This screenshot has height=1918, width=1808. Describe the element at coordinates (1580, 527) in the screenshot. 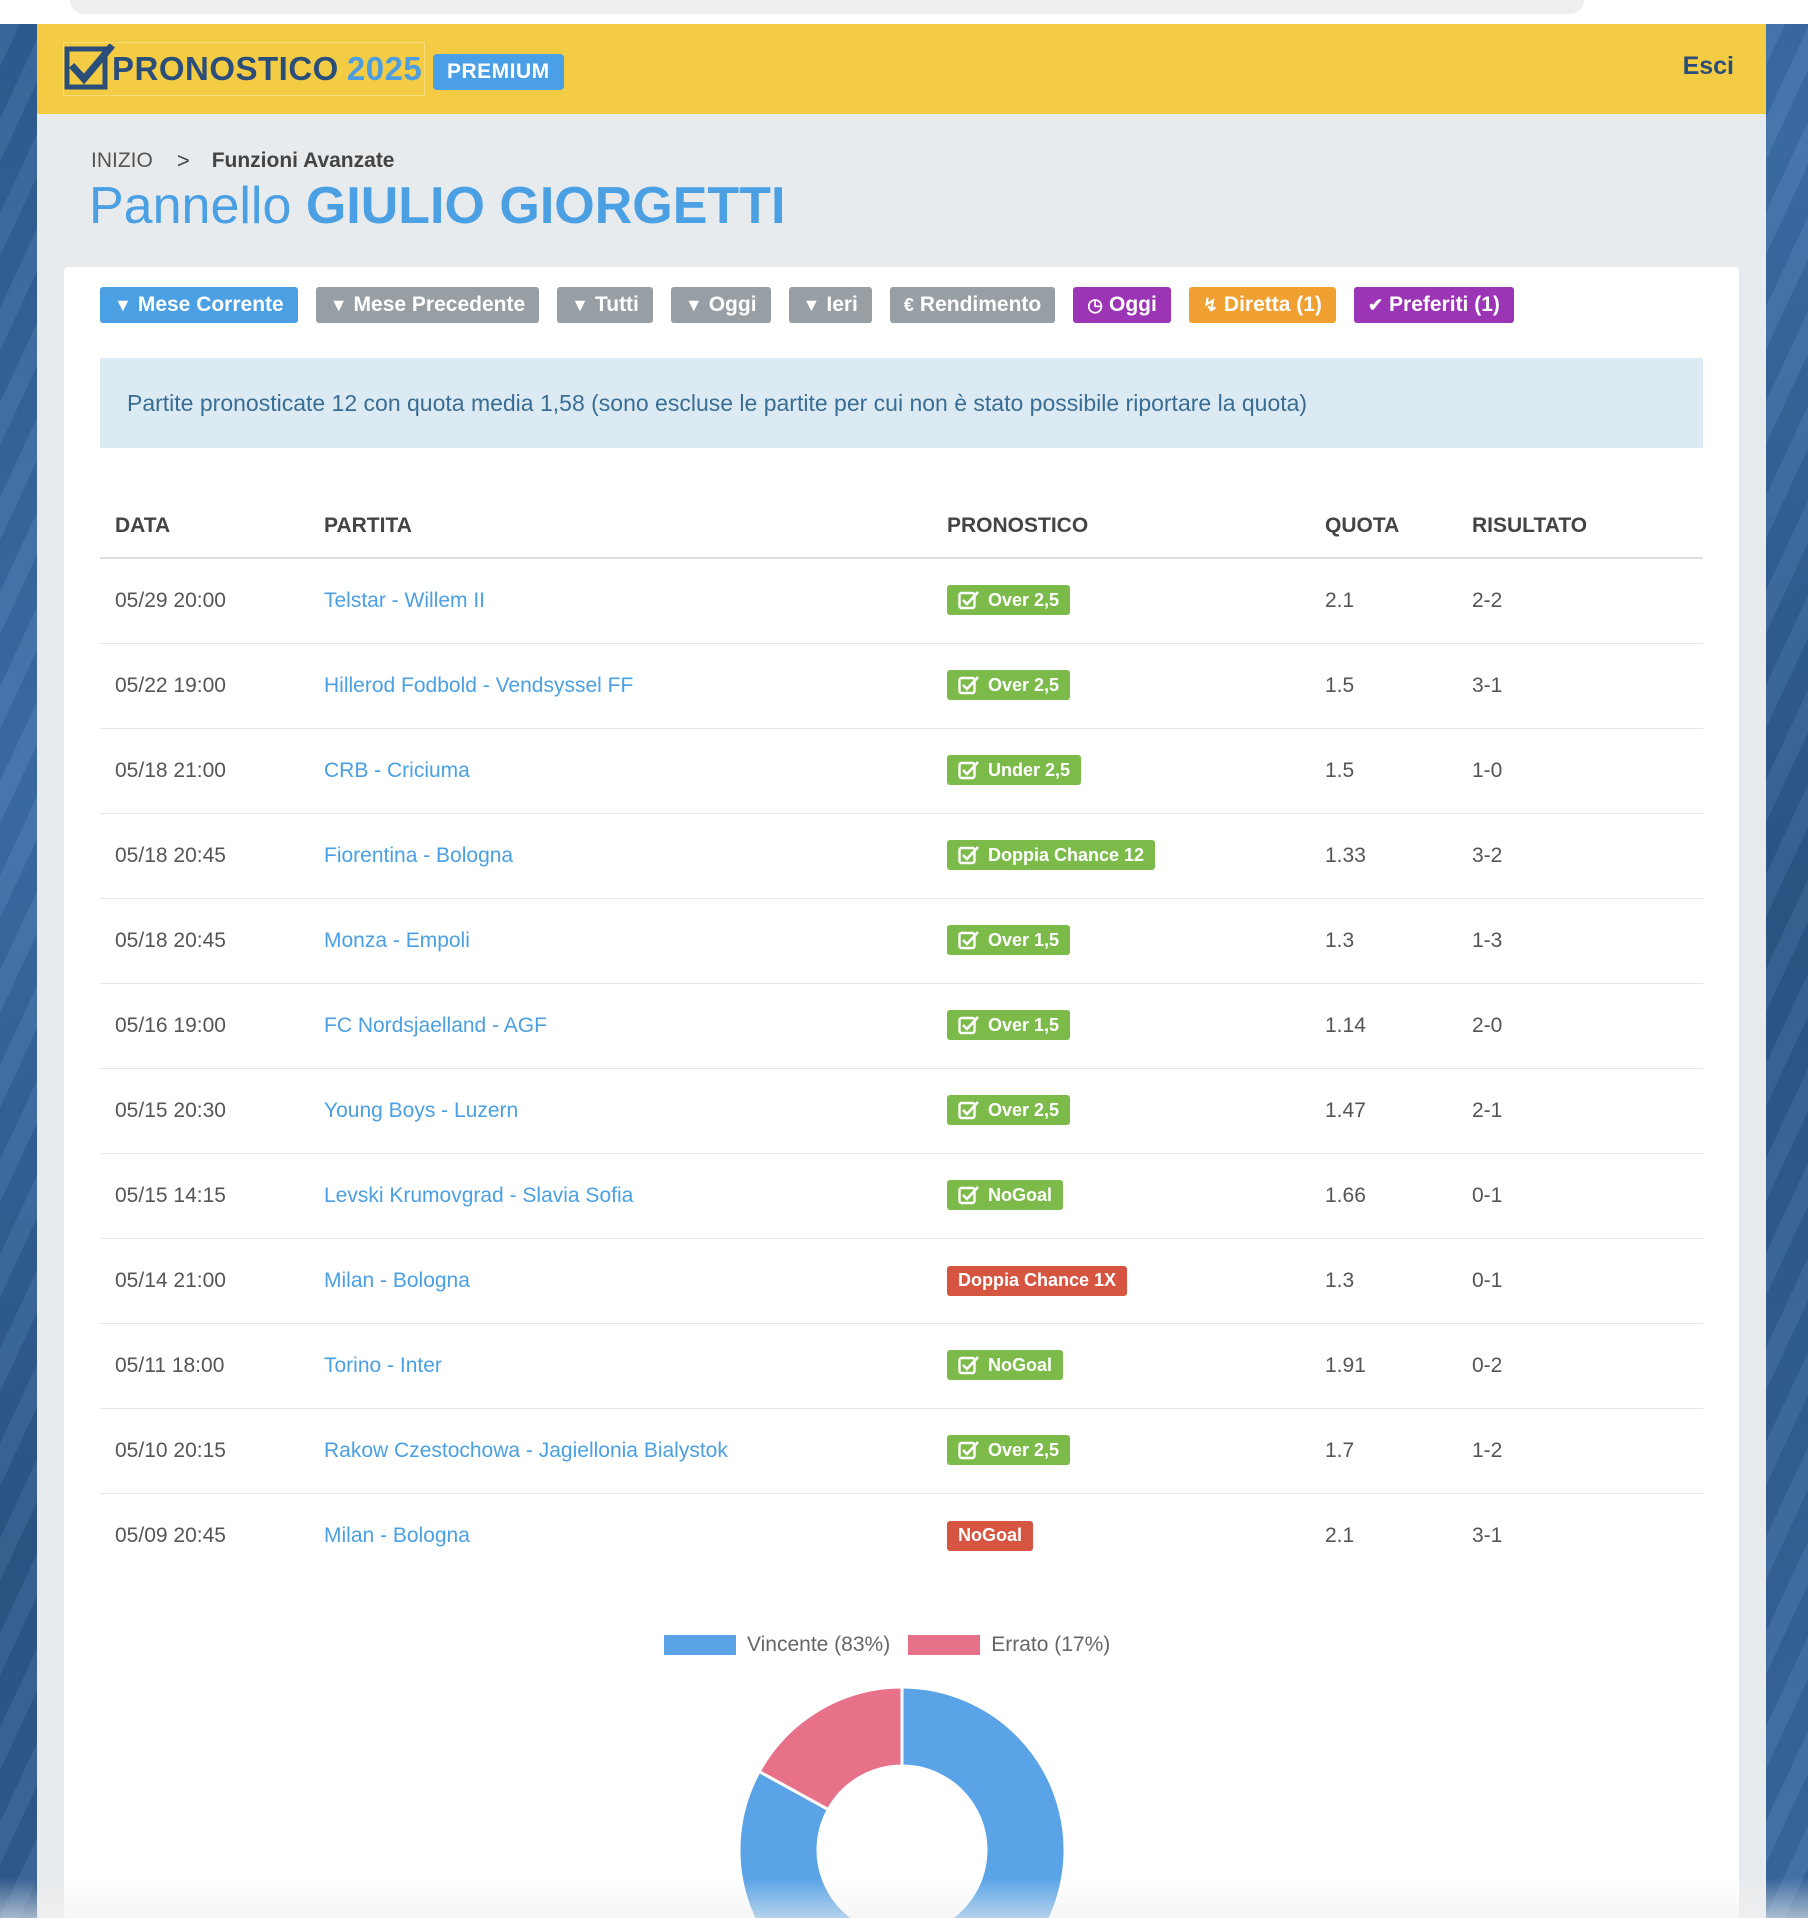

I see `header-risultato: RISULTATO` at that location.